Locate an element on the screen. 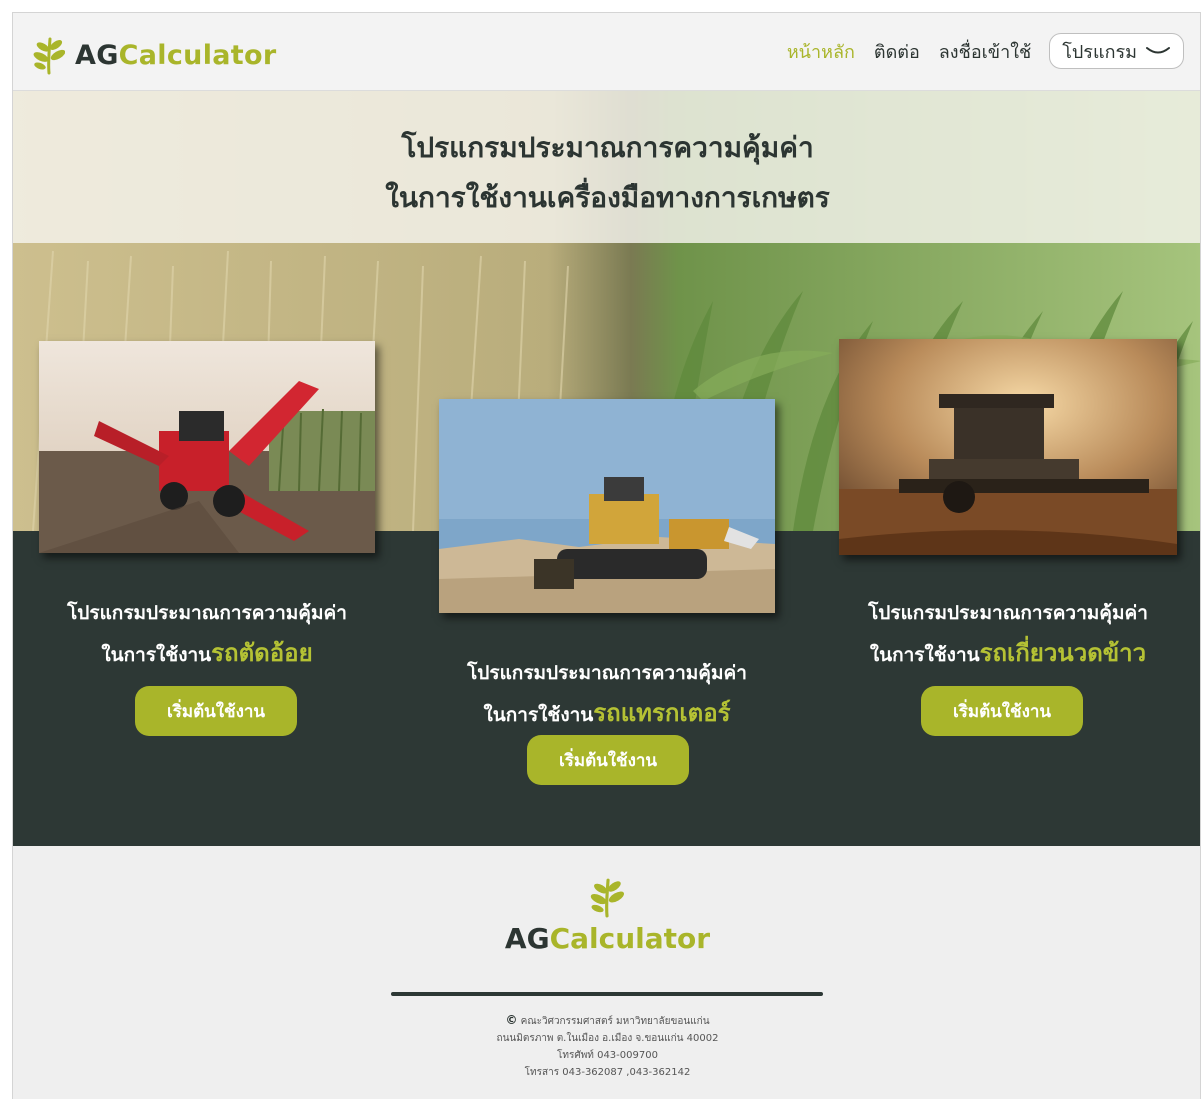  nav-login-link: ลงชื่อเข้าใช้ is located at coordinates (985, 51).